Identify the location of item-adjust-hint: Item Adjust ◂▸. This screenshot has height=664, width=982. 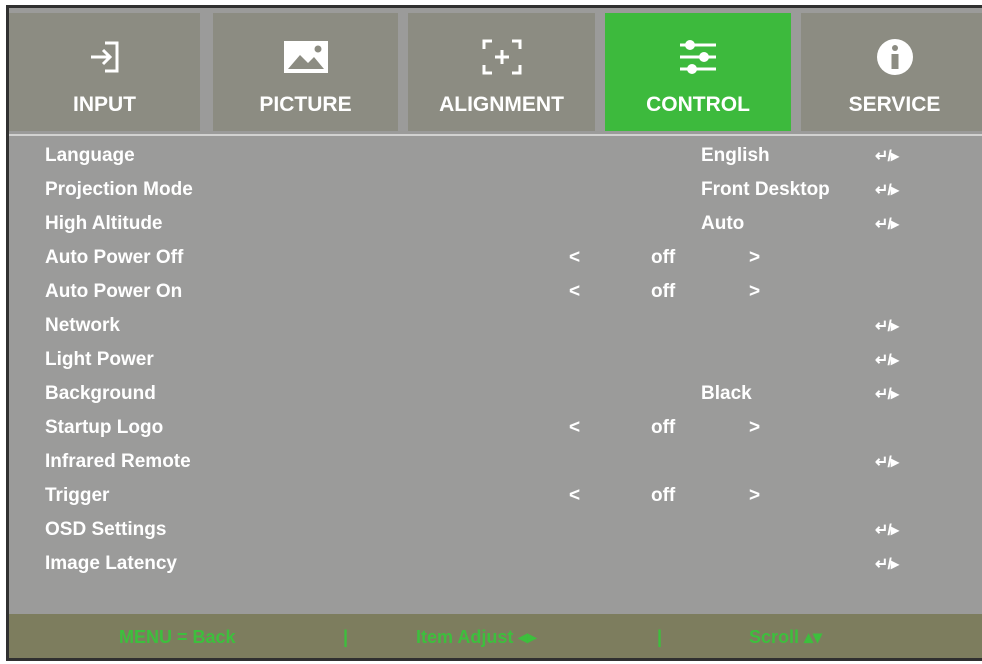
(476, 637).